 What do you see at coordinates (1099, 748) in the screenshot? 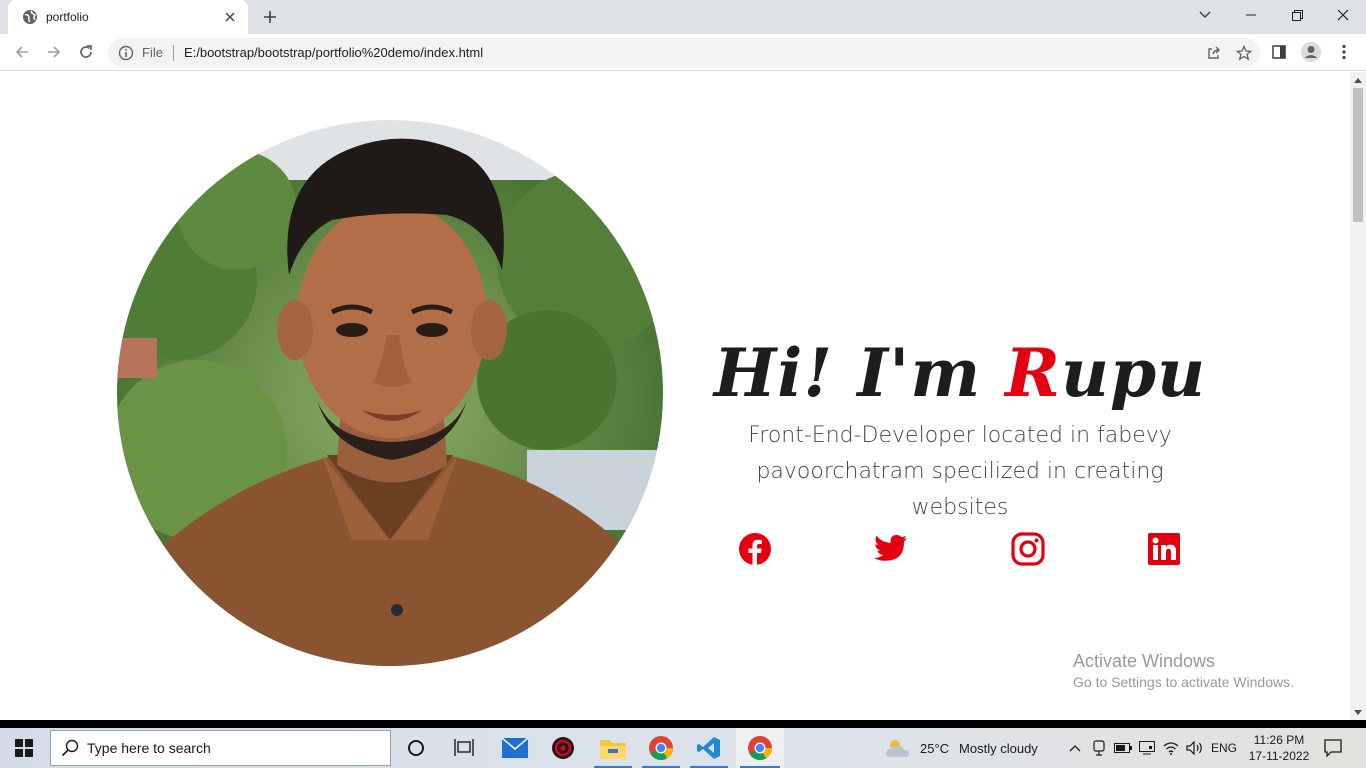
I see `usb-device-icon` at bounding box center [1099, 748].